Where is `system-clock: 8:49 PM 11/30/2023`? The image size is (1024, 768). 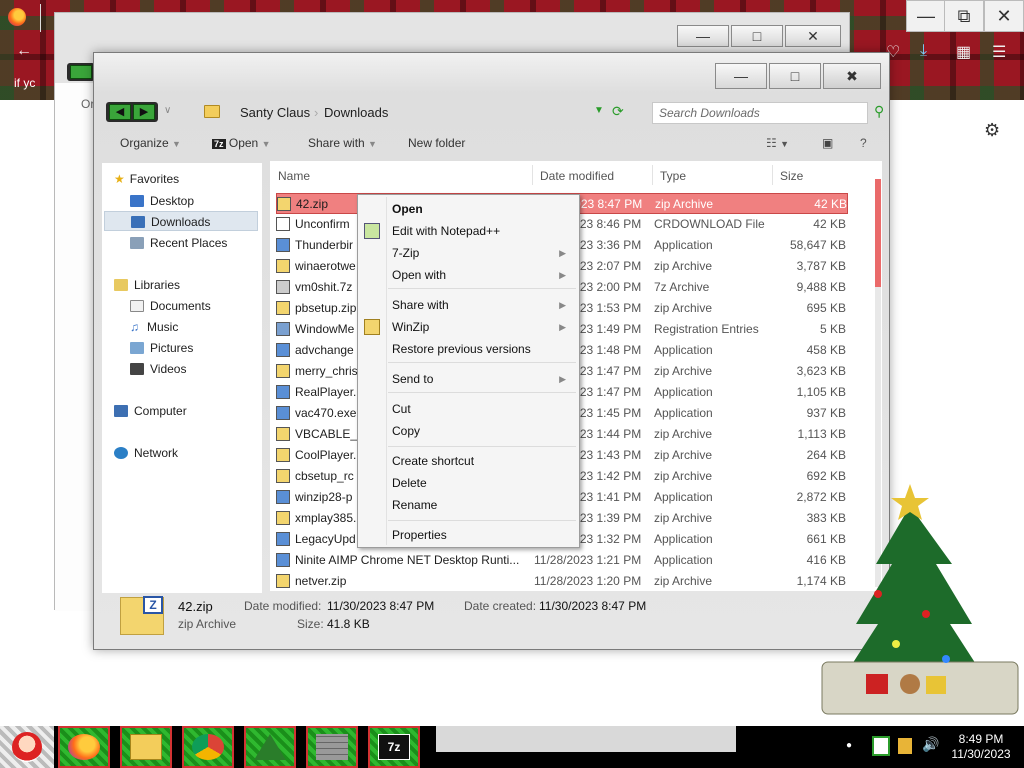
system-clock: 8:49 PM 11/30/2023 is located at coordinates (981, 747).